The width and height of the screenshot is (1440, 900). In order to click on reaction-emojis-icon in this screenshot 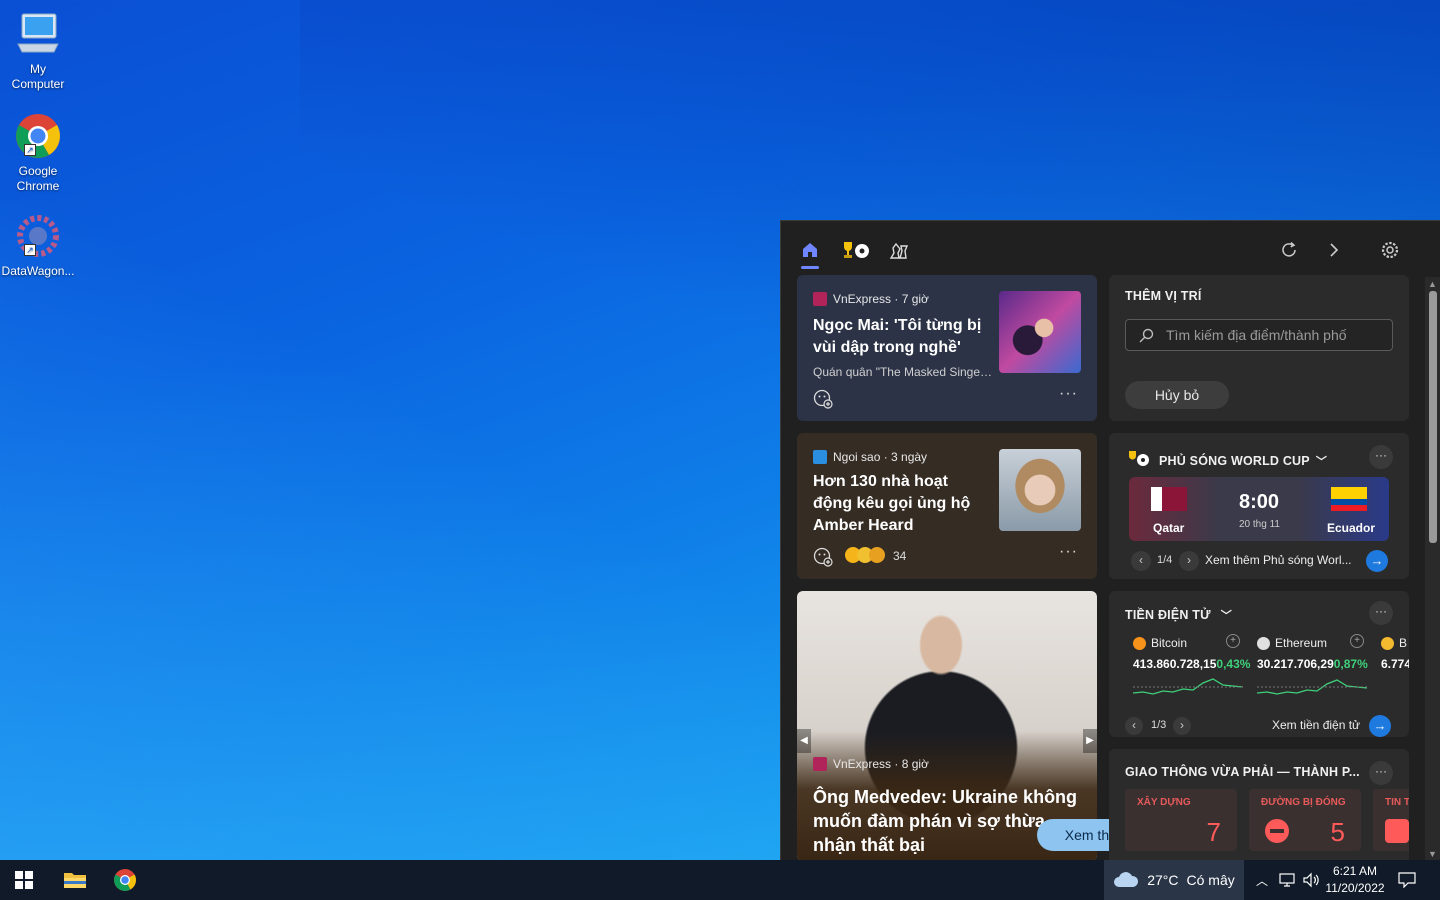, I will do `click(865, 555)`.